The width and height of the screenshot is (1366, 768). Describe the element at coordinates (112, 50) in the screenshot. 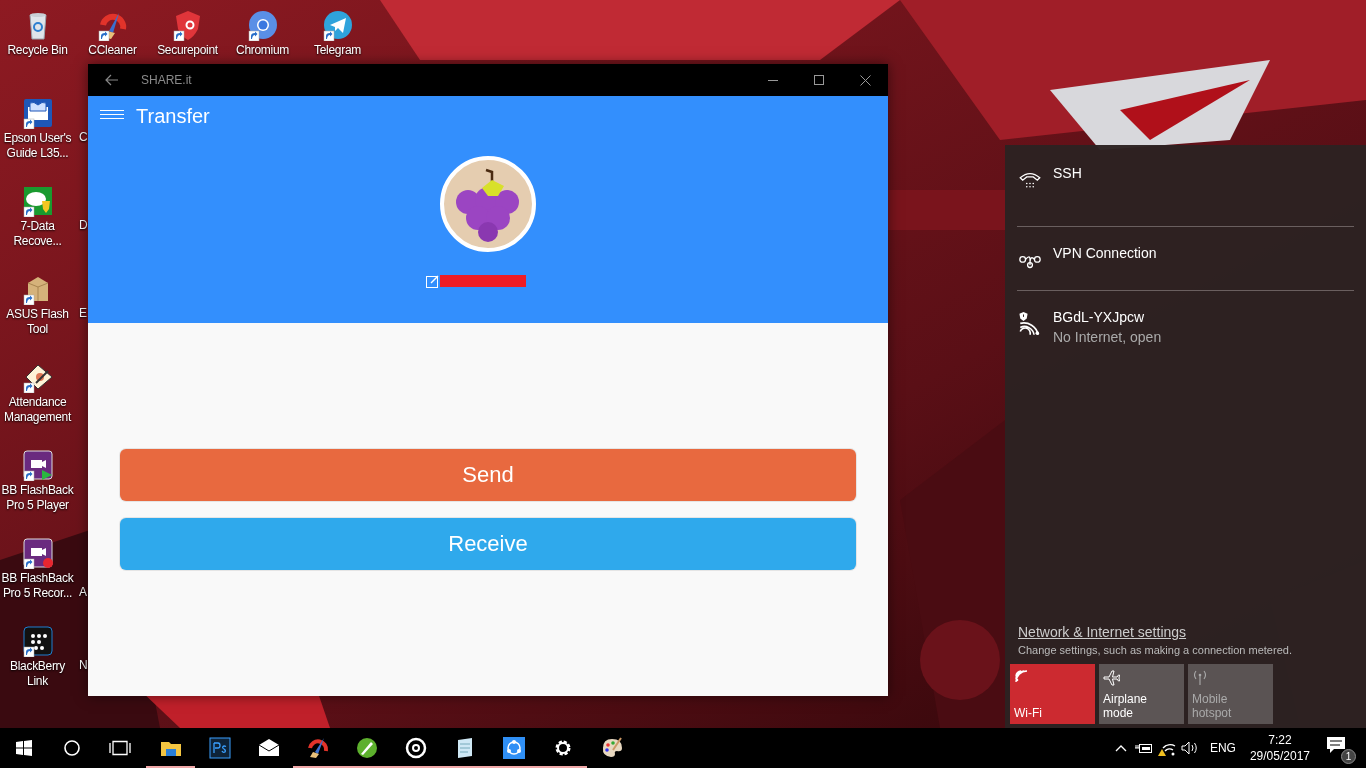

I see `desktop-icon-label: CCleaner` at that location.